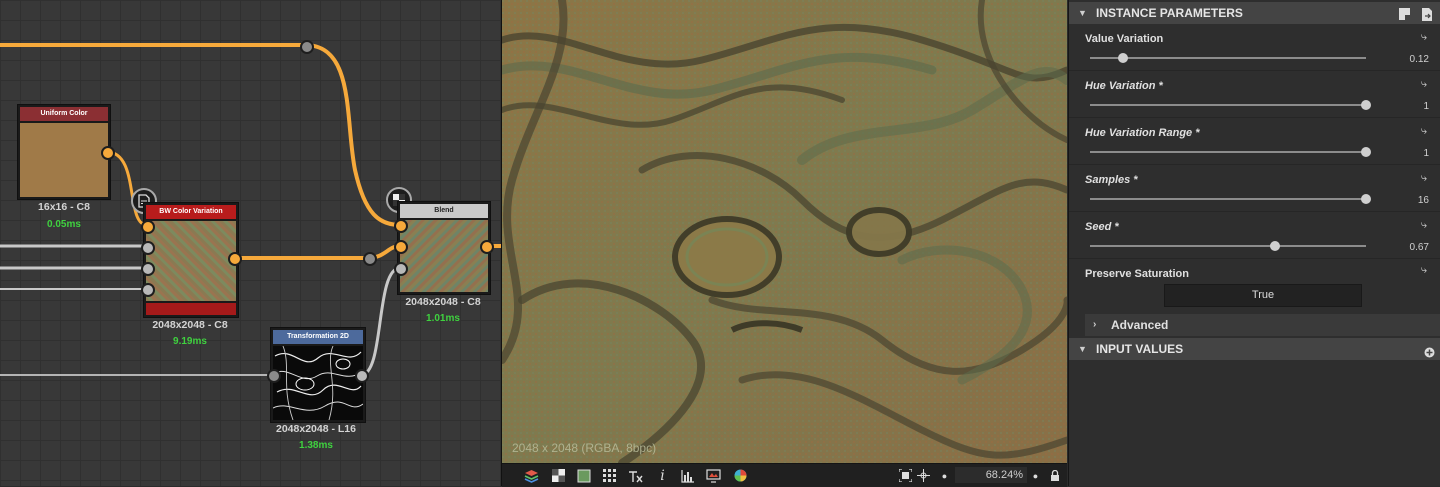 Image resolution: width=1440 pixels, height=487 pixels. Describe the element at coordinates (635, 475) in the screenshot. I see `tiling-icon` at that location.